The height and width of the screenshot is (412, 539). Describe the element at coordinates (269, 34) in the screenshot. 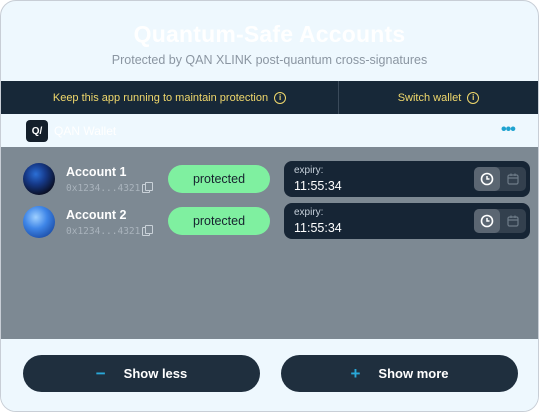

I see `page-title: Quantum-Safe Accounts` at that location.